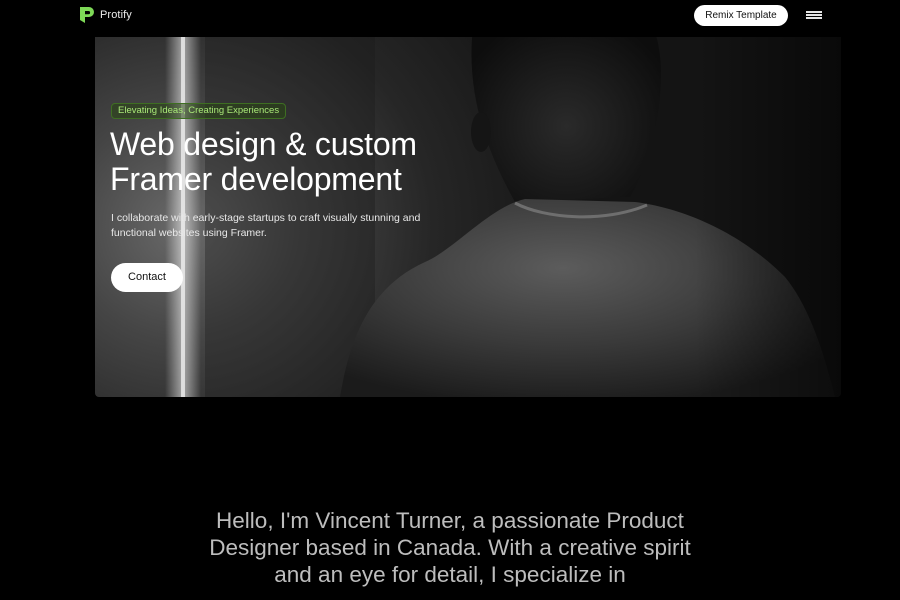 This screenshot has width=900, height=600. I want to click on brand-name: Protify, so click(116, 15).